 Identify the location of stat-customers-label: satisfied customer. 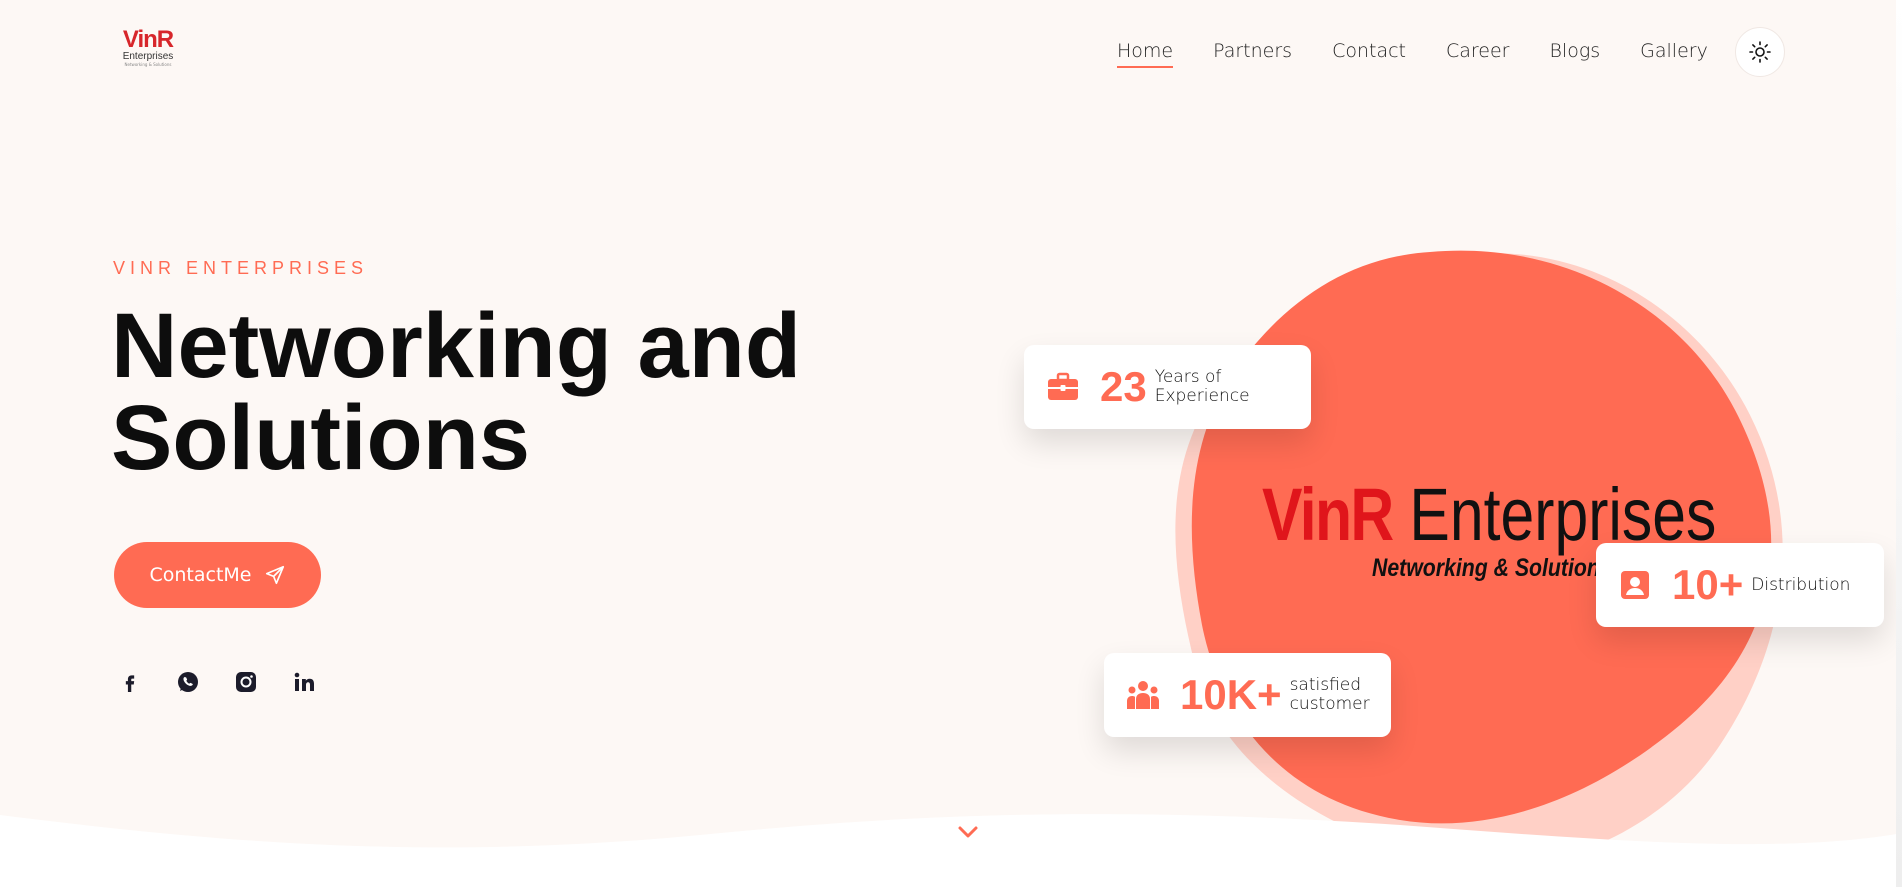
(1330, 695).